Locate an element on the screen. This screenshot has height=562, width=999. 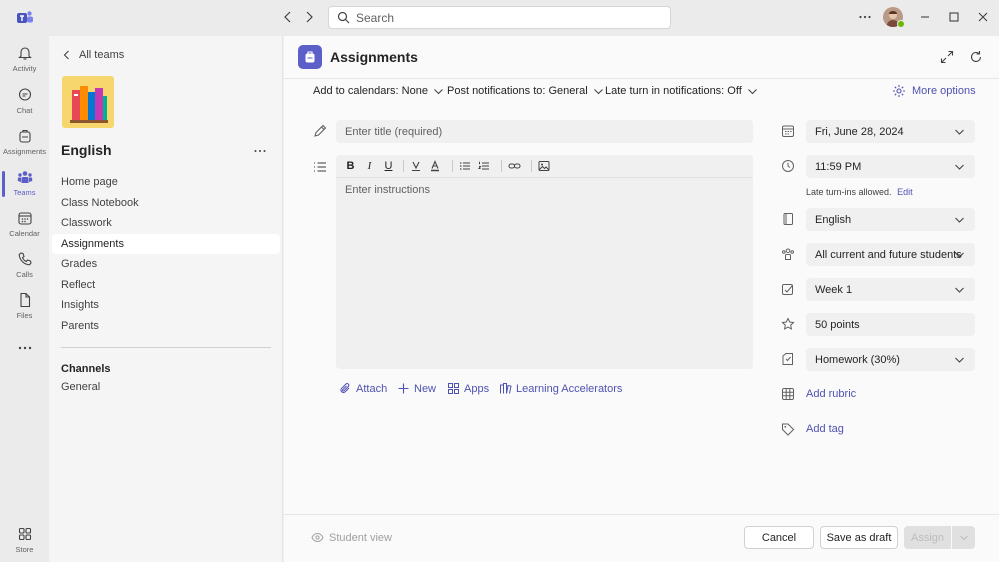
nav-item-assignments: Assignments is located at coordinates (166, 244).